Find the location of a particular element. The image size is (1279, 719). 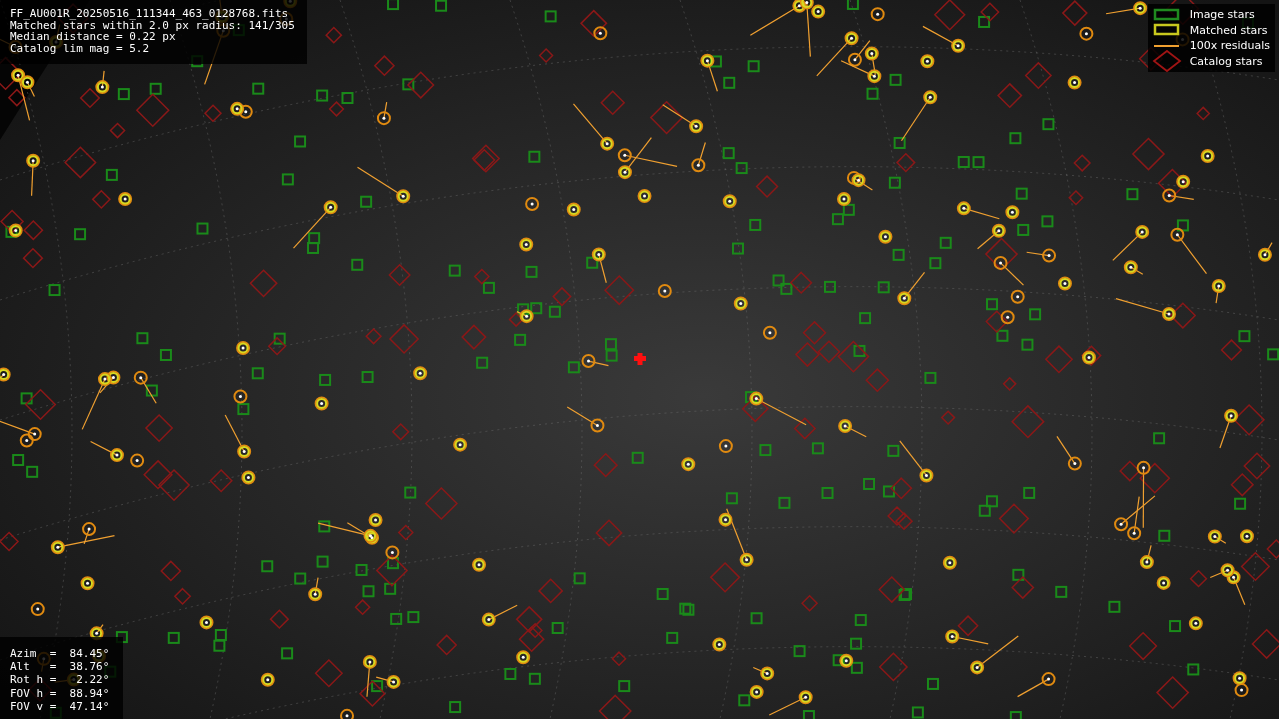

info-text: Alt = 38.76° is located at coordinates (60, 667).